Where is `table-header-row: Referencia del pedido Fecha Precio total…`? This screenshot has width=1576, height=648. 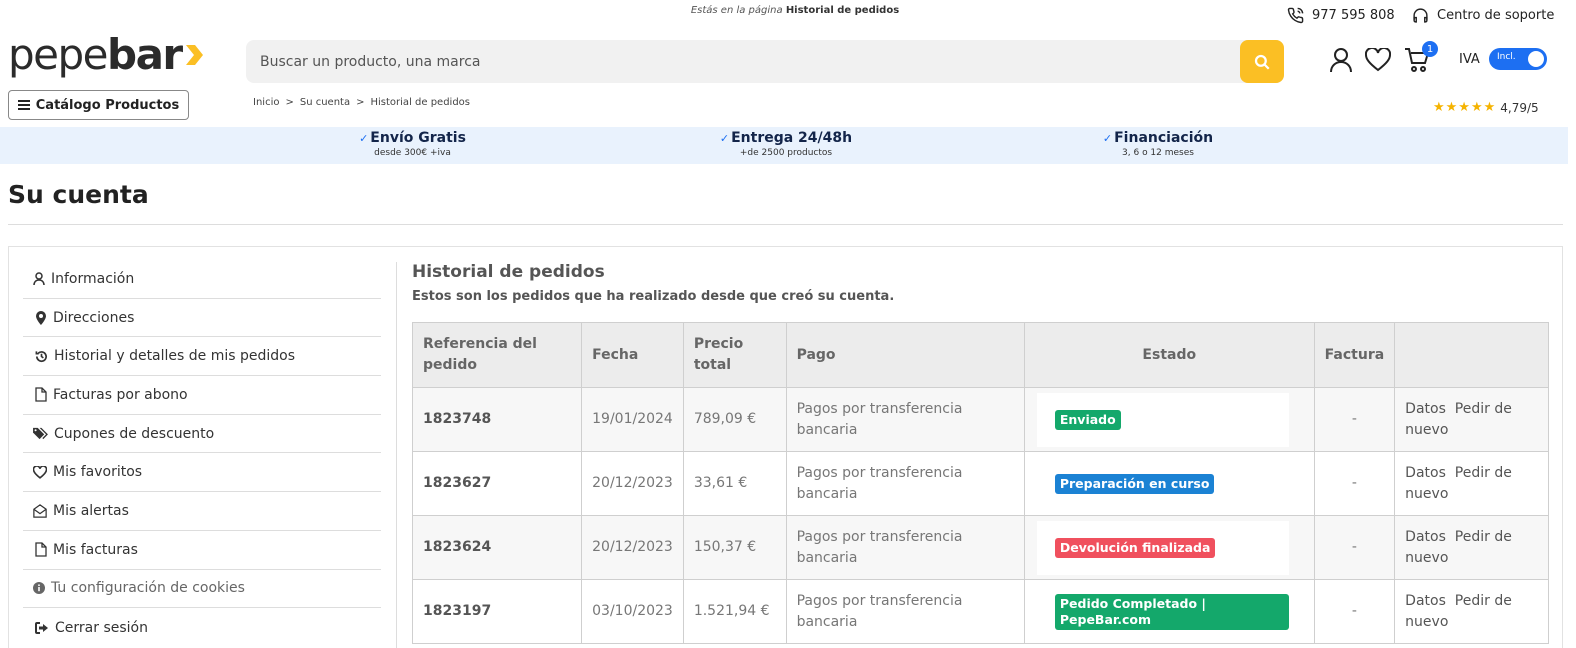 table-header-row: Referencia del pedido Fecha Precio total… is located at coordinates (980, 355).